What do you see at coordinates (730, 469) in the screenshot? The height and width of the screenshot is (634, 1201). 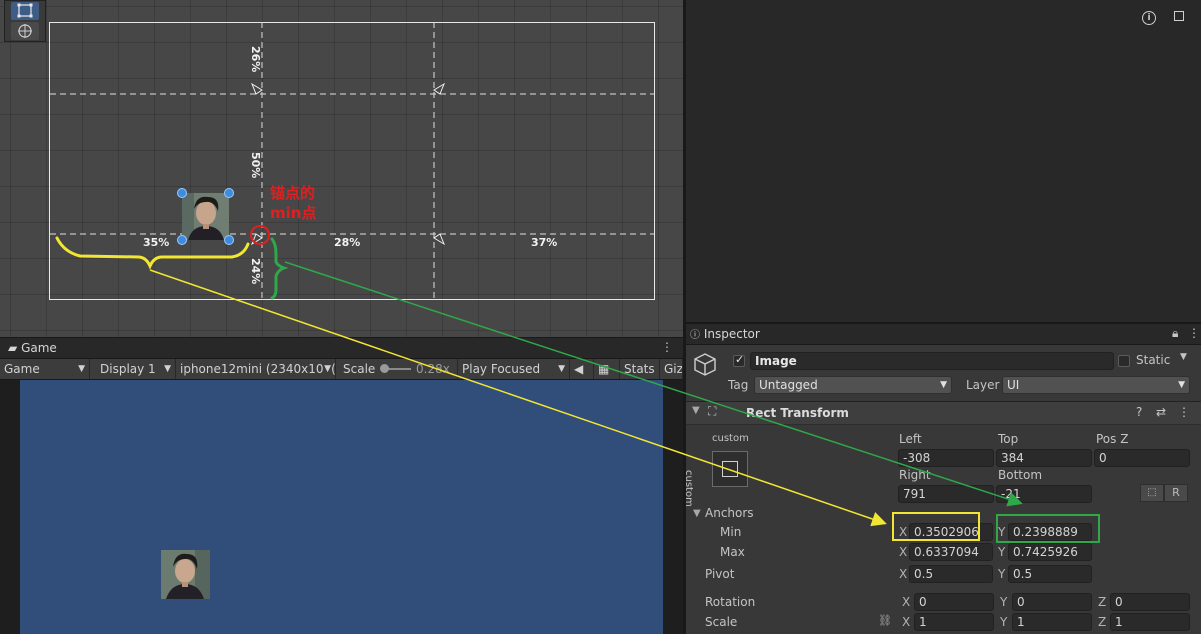 I see `anchor-preset-button` at bounding box center [730, 469].